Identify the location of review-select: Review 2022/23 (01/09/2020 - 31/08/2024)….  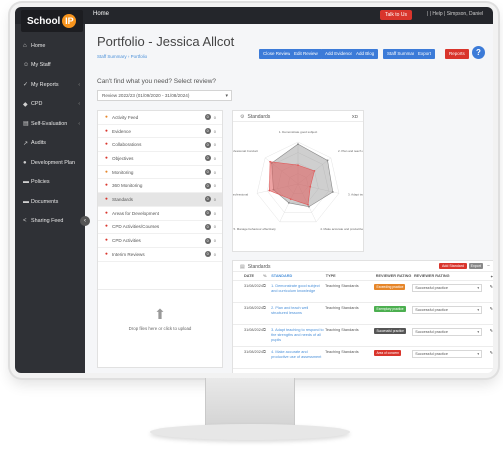
(164, 95).